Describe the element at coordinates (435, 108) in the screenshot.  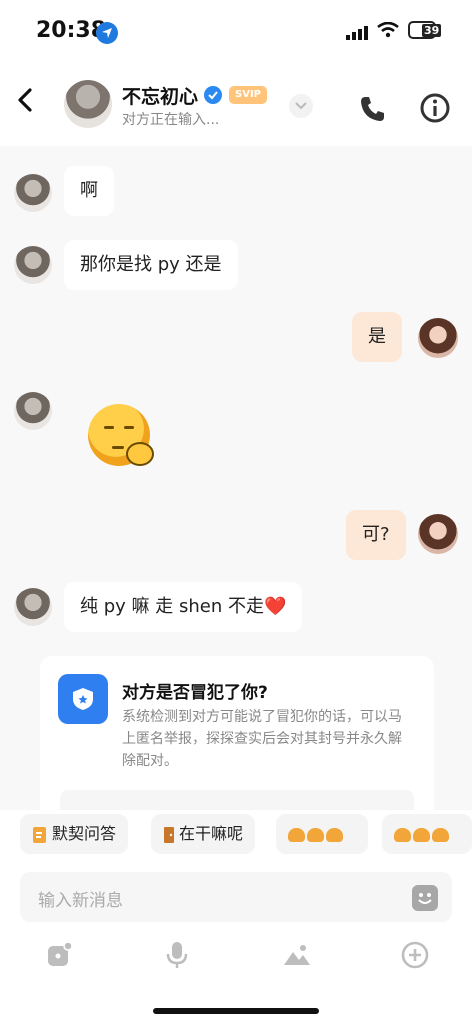
I see `info-icon` at that location.